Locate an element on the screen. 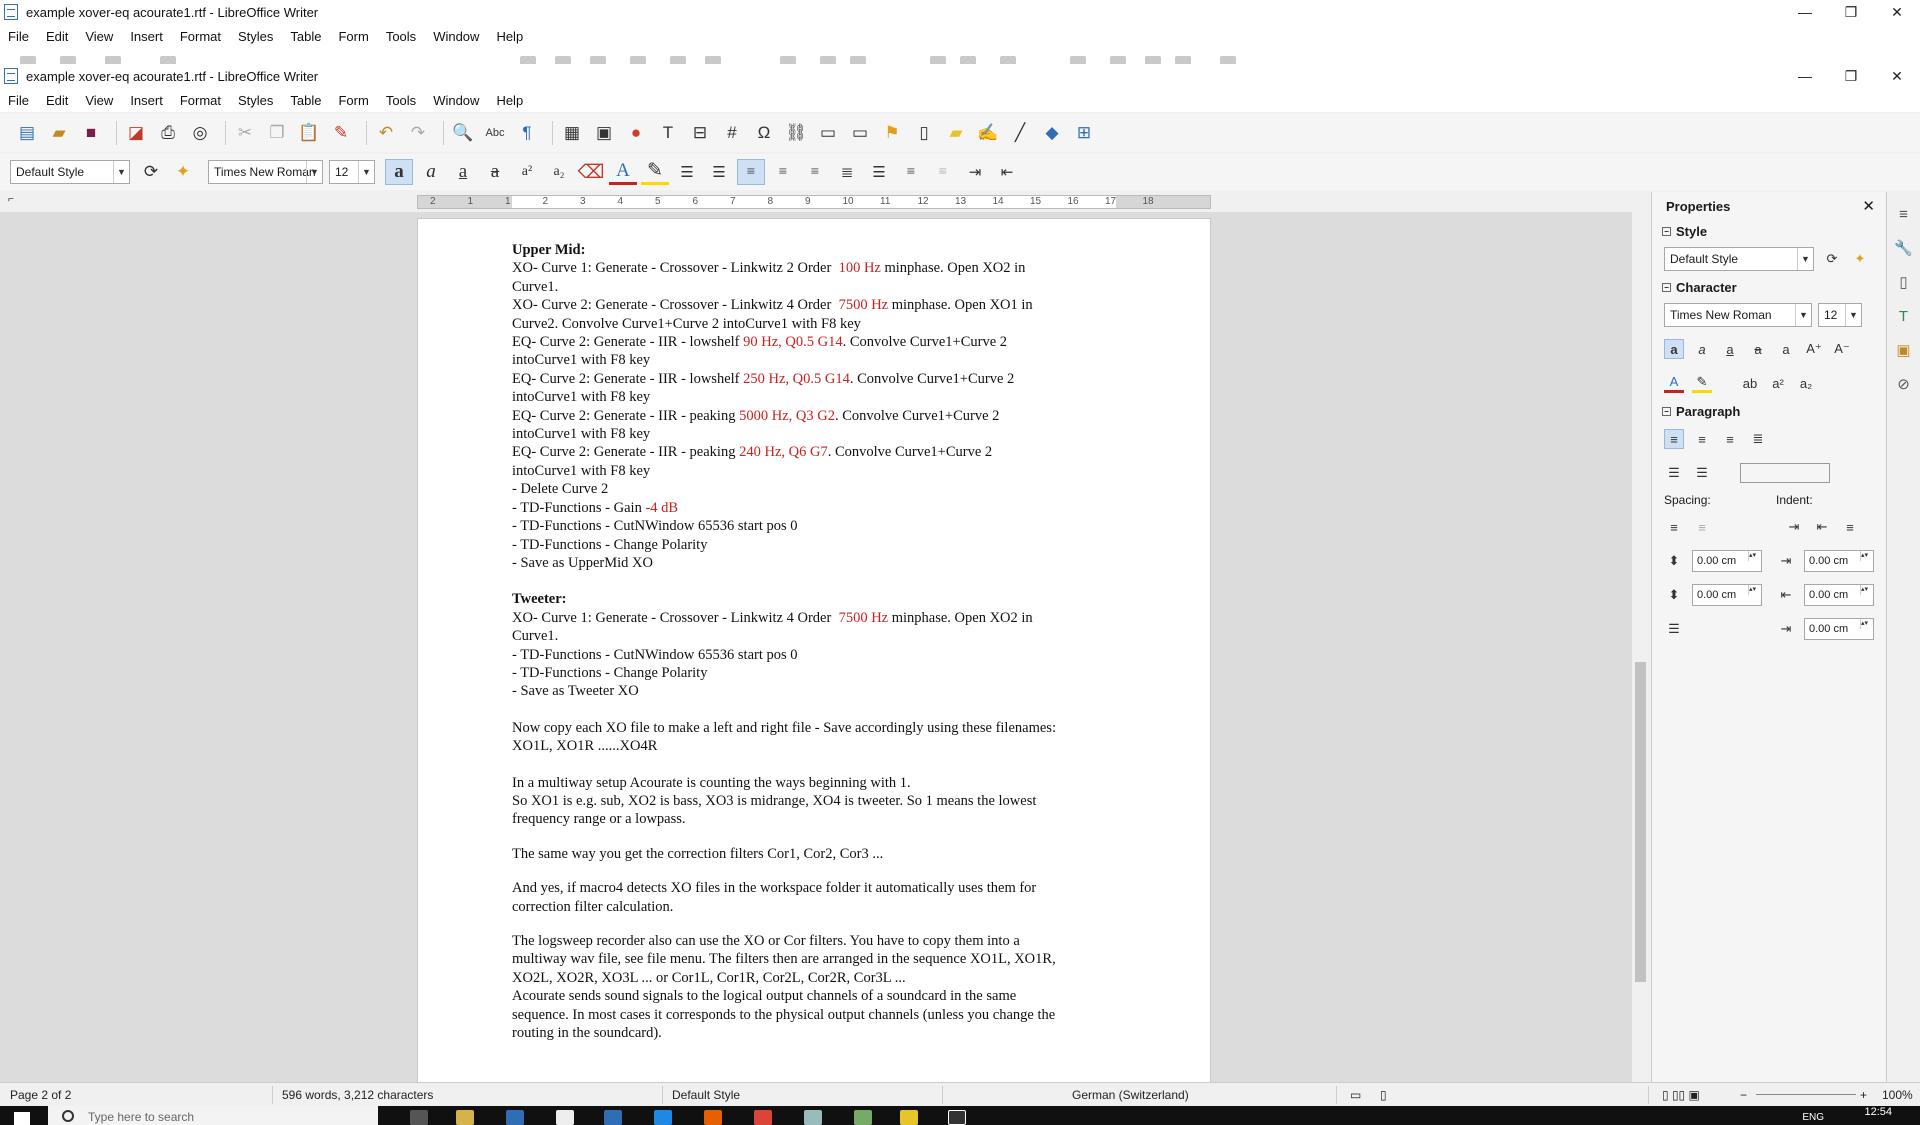 The height and width of the screenshot is (1125, 1920). print-icon: ⎙ is located at coordinates (168, 133).